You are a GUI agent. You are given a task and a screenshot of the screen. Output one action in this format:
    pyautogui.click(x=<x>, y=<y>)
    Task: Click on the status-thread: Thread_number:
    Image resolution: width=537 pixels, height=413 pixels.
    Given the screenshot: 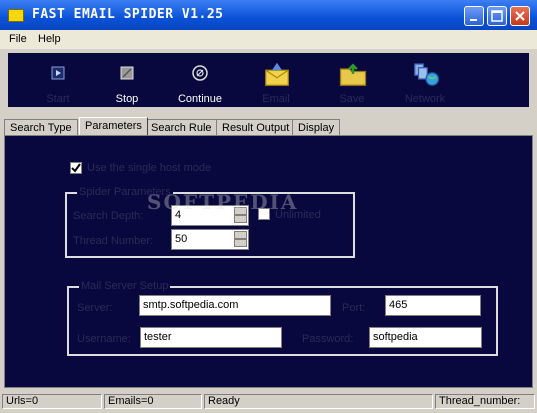 What is the action you would take?
    pyautogui.click(x=485, y=401)
    